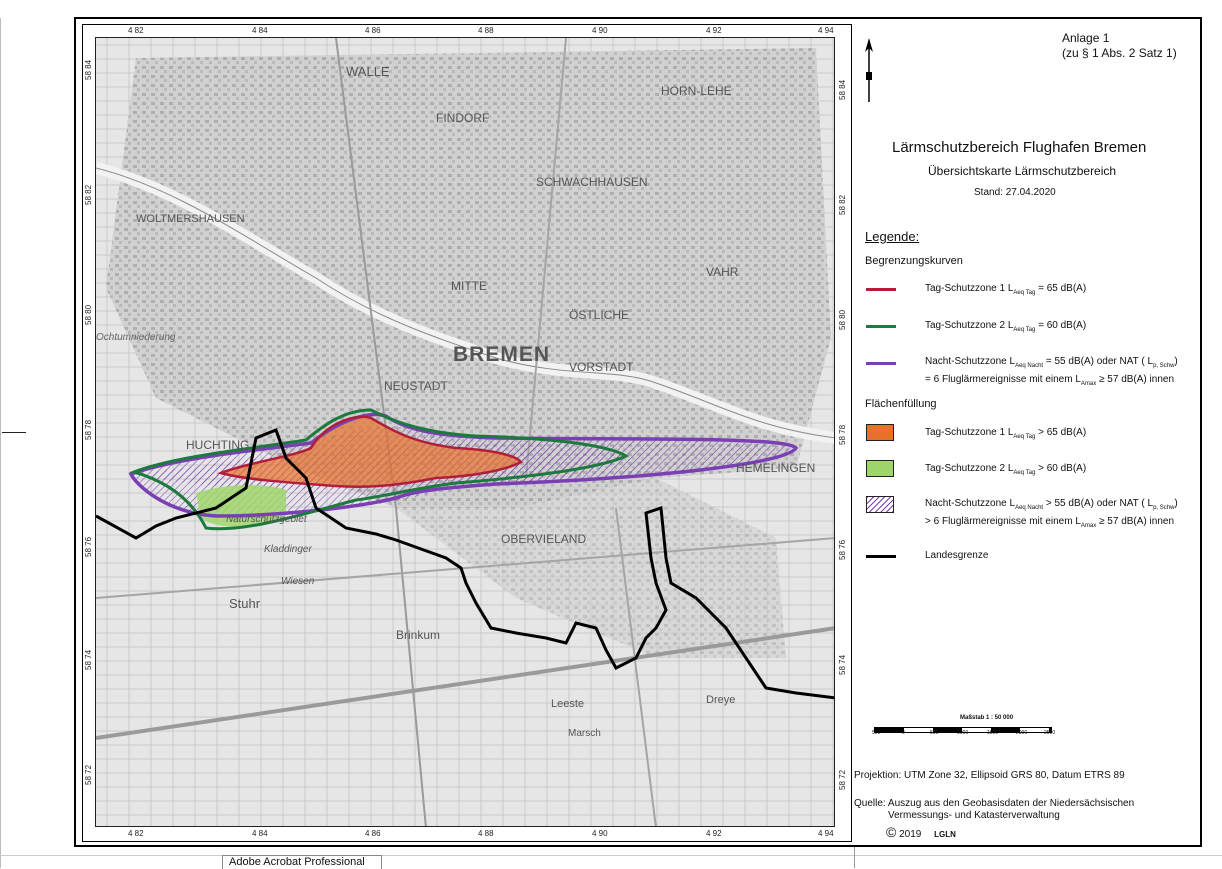 Image resolution: width=1222 pixels, height=869 pixels. What do you see at coordinates (502, 354) in the screenshot?
I see `city-label: BREMEN` at bounding box center [502, 354].